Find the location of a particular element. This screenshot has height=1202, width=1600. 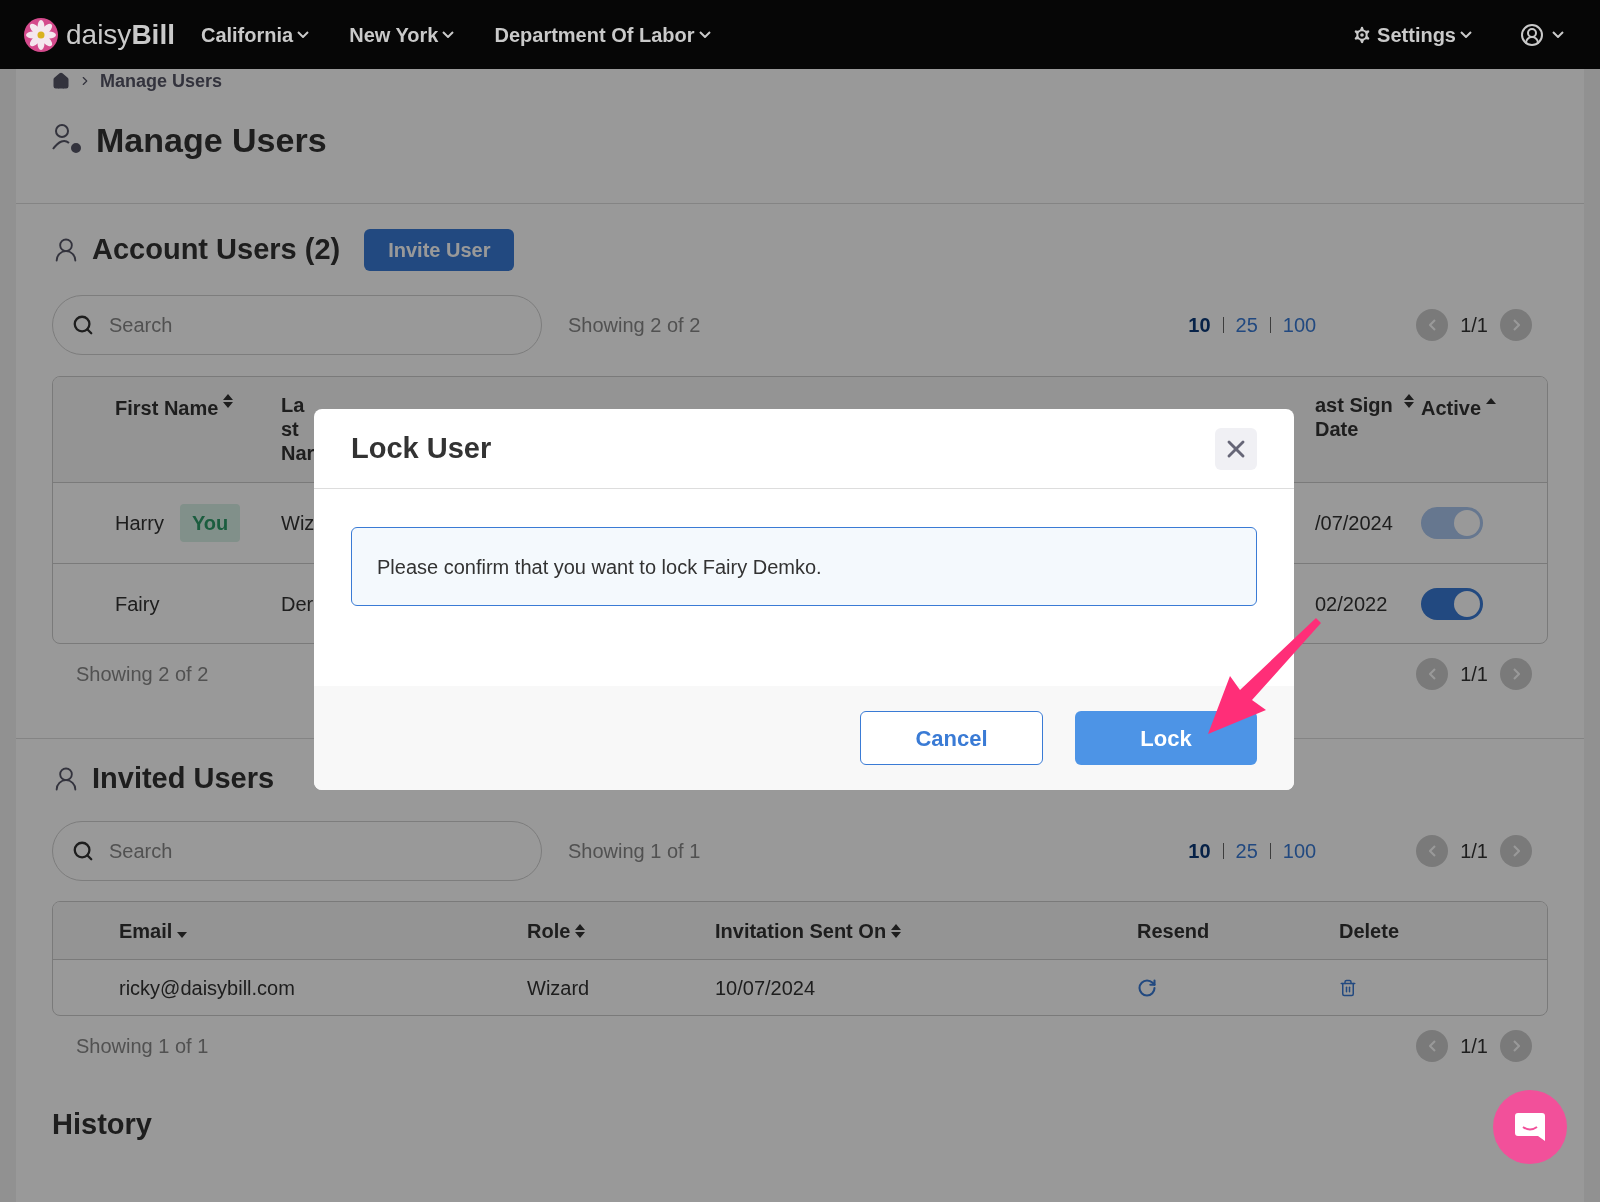

confirmation-message: Please confirm that you want to lock Fairy Demko. is located at coordinates (804, 566).